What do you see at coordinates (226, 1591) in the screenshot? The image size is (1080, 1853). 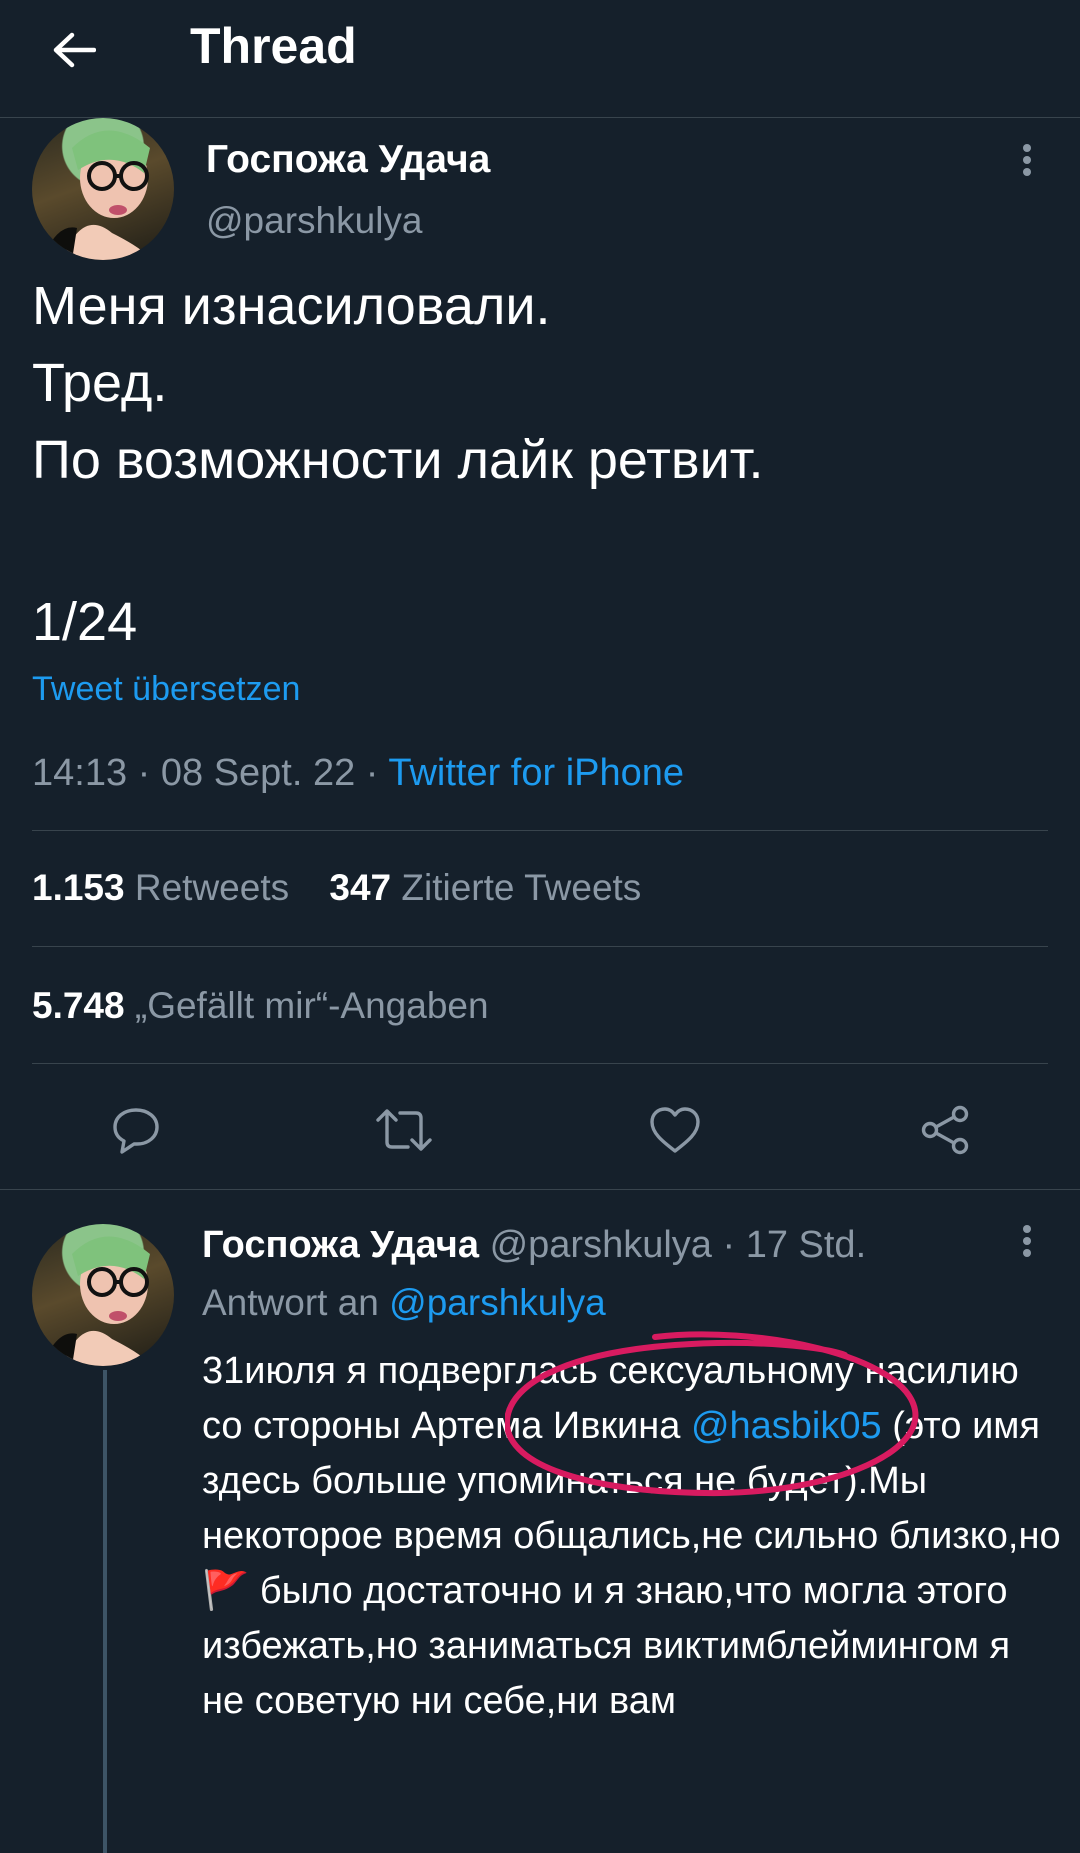 I see `red-flag-emoji: 🚩` at bounding box center [226, 1591].